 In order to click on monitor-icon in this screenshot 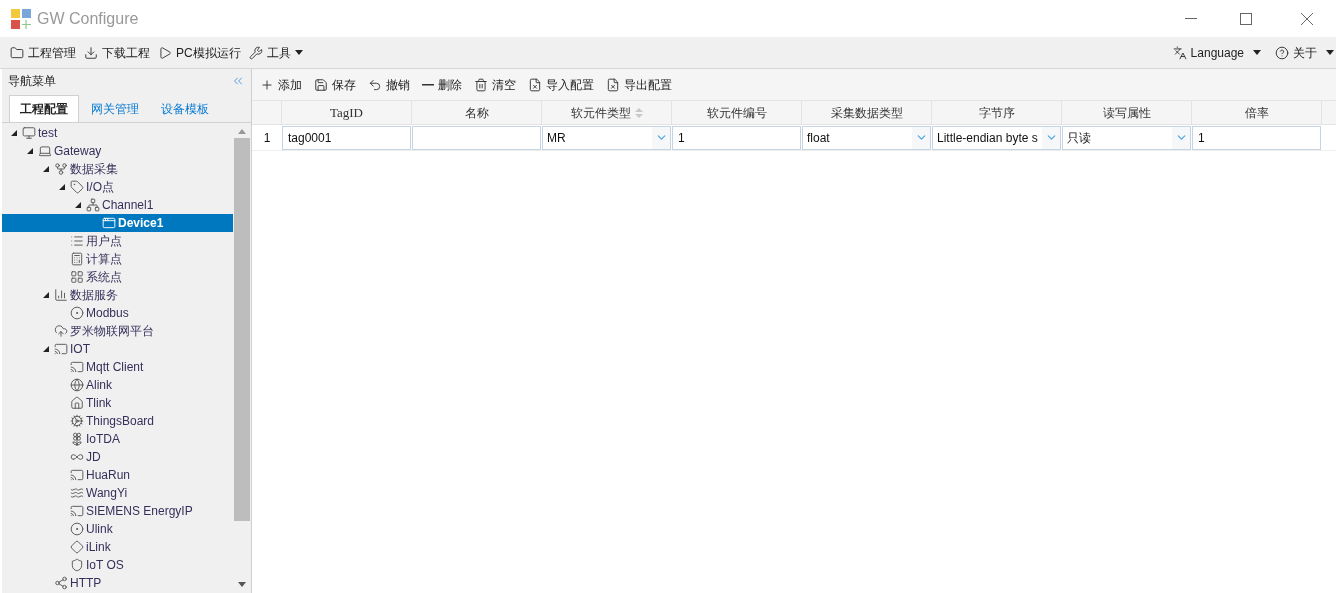, I will do `click(28, 133)`.